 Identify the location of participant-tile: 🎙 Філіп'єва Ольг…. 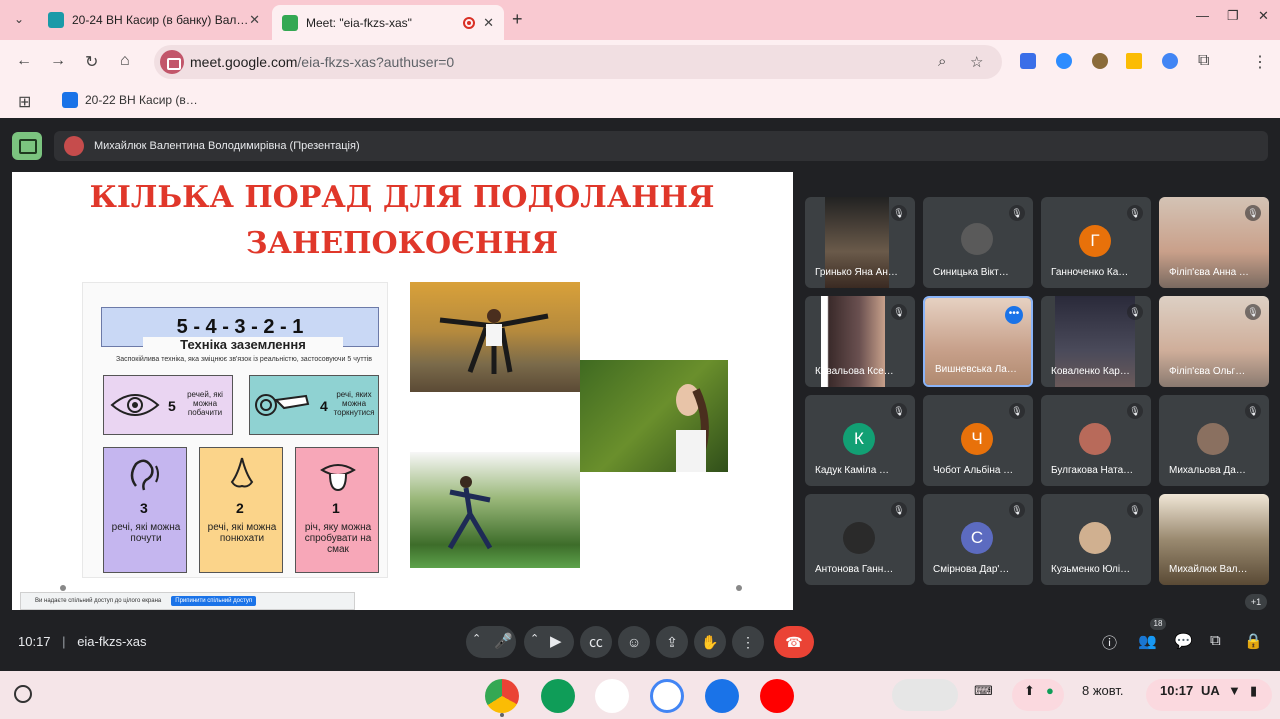
(1214, 341).